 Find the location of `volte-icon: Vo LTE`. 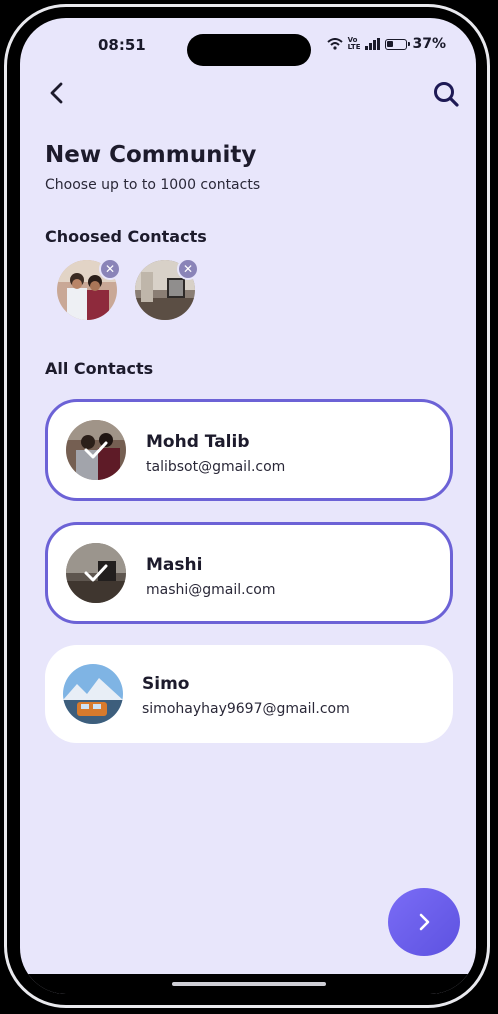

volte-icon: Vo LTE is located at coordinates (354, 43).